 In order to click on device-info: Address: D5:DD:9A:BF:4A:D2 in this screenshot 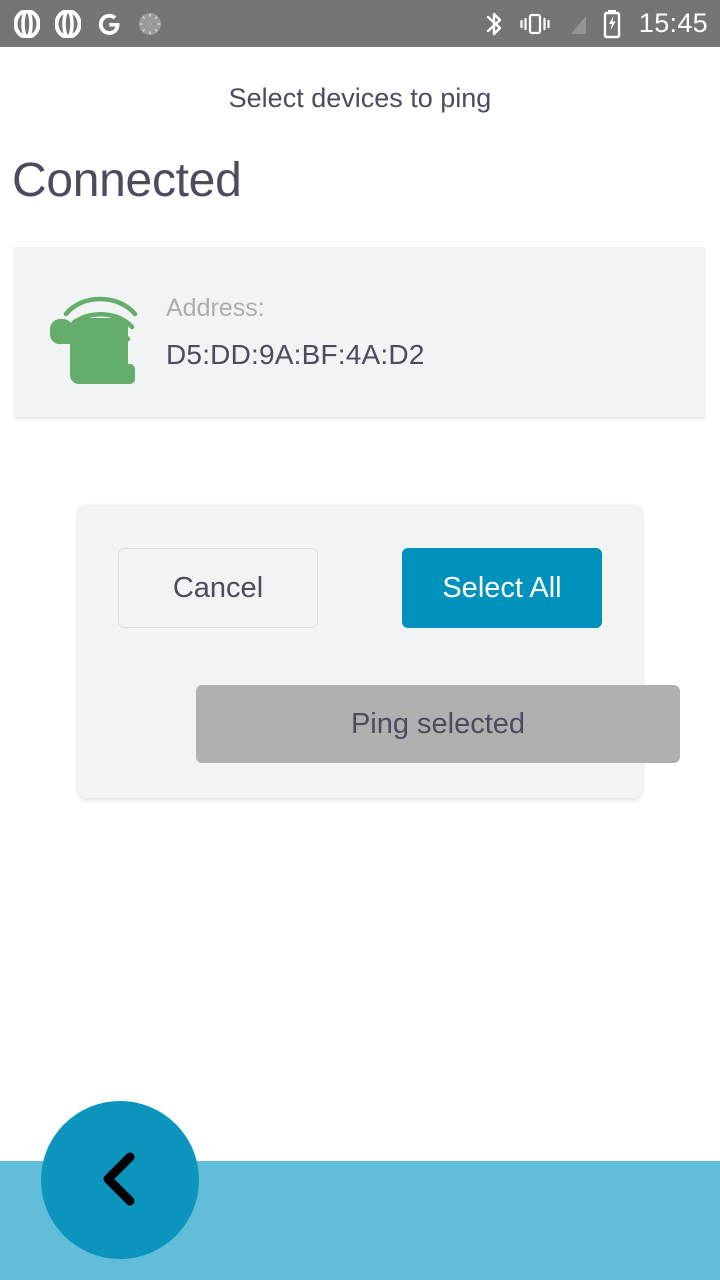, I will do `click(295, 332)`.